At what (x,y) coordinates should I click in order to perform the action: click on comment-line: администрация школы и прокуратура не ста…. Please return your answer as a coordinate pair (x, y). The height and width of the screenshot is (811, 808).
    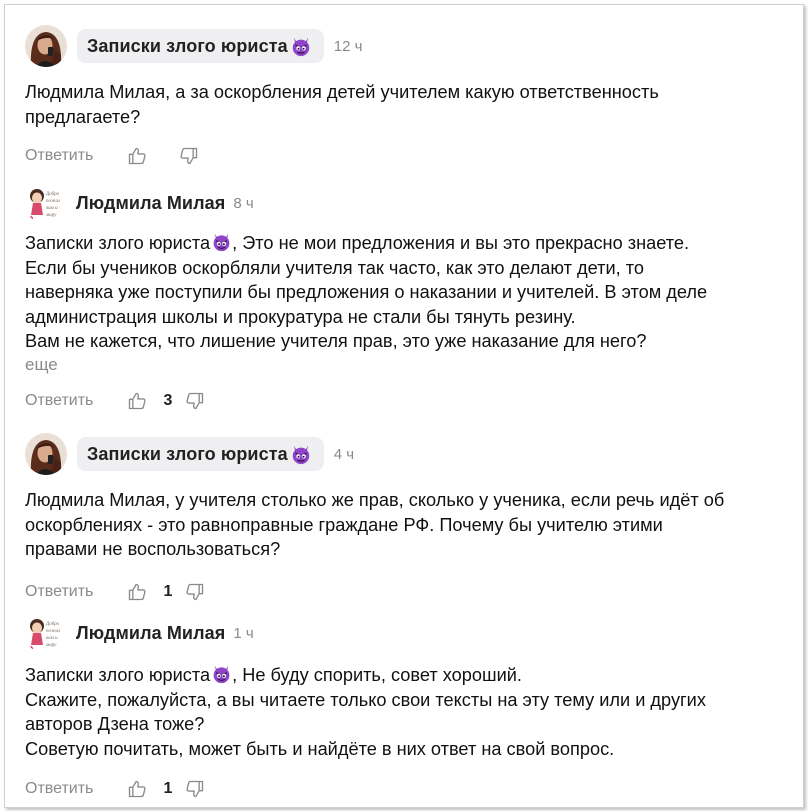
    Looking at the image, I should click on (300, 316).